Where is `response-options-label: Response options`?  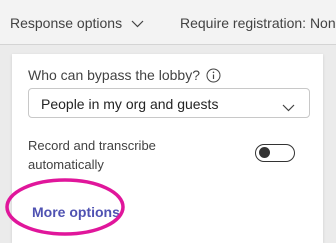
response-options-label: Response options is located at coordinates (66, 23).